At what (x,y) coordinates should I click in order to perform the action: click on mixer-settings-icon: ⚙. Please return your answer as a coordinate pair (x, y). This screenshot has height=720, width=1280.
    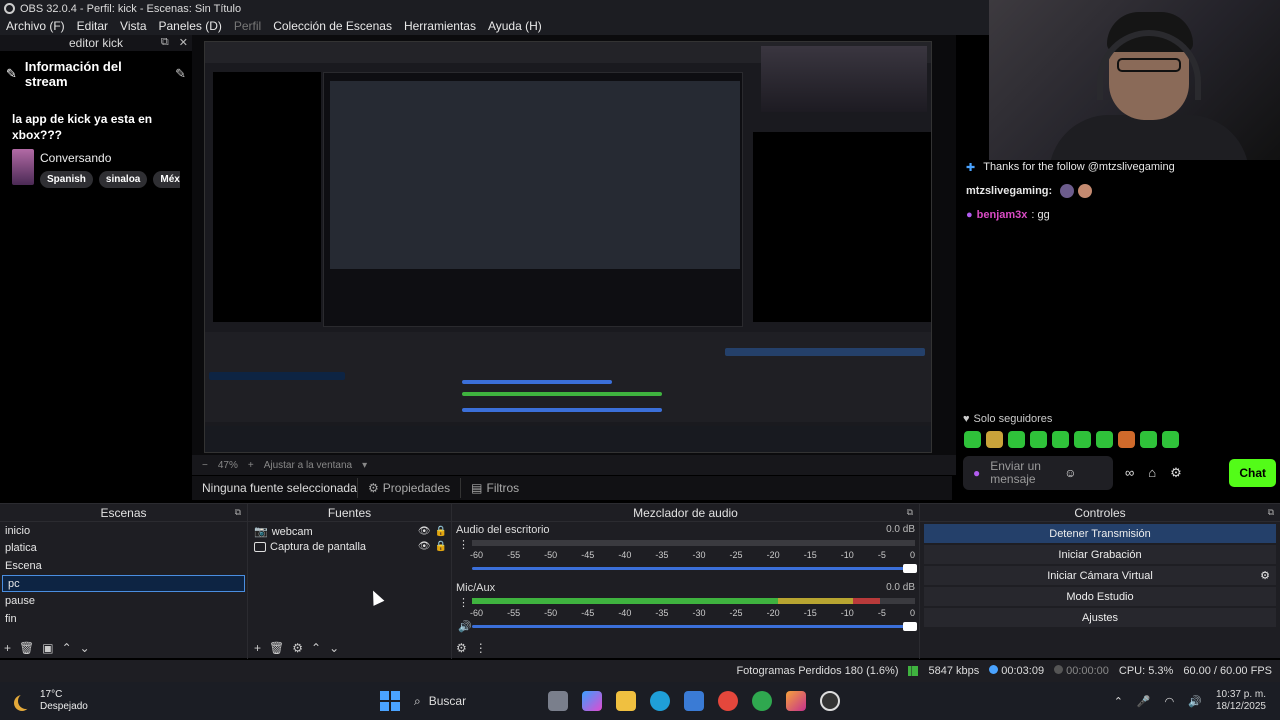
    Looking at the image, I should click on (461, 648).